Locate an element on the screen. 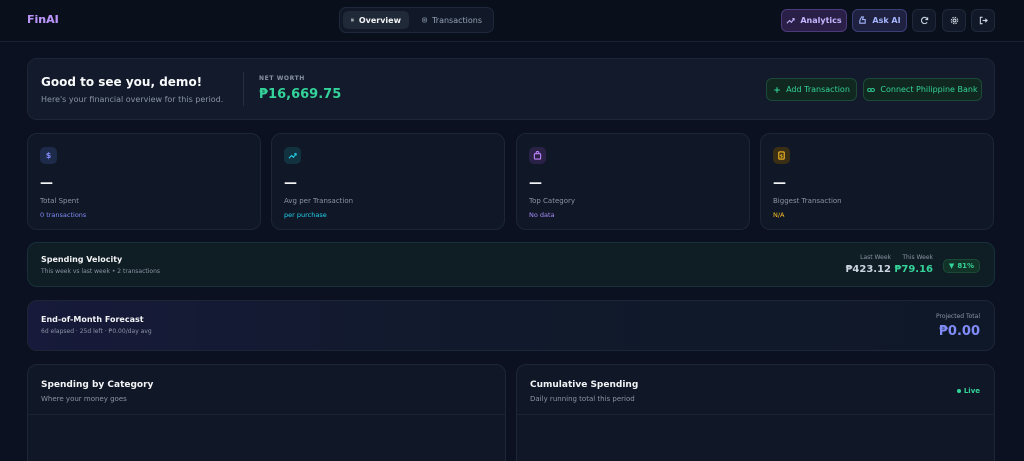 This screenshot has width=1024, height=461. forecast-subtitle: 6d elapsed · 25d left · ₱0.00/day avg is located at coordinates (96, 331).